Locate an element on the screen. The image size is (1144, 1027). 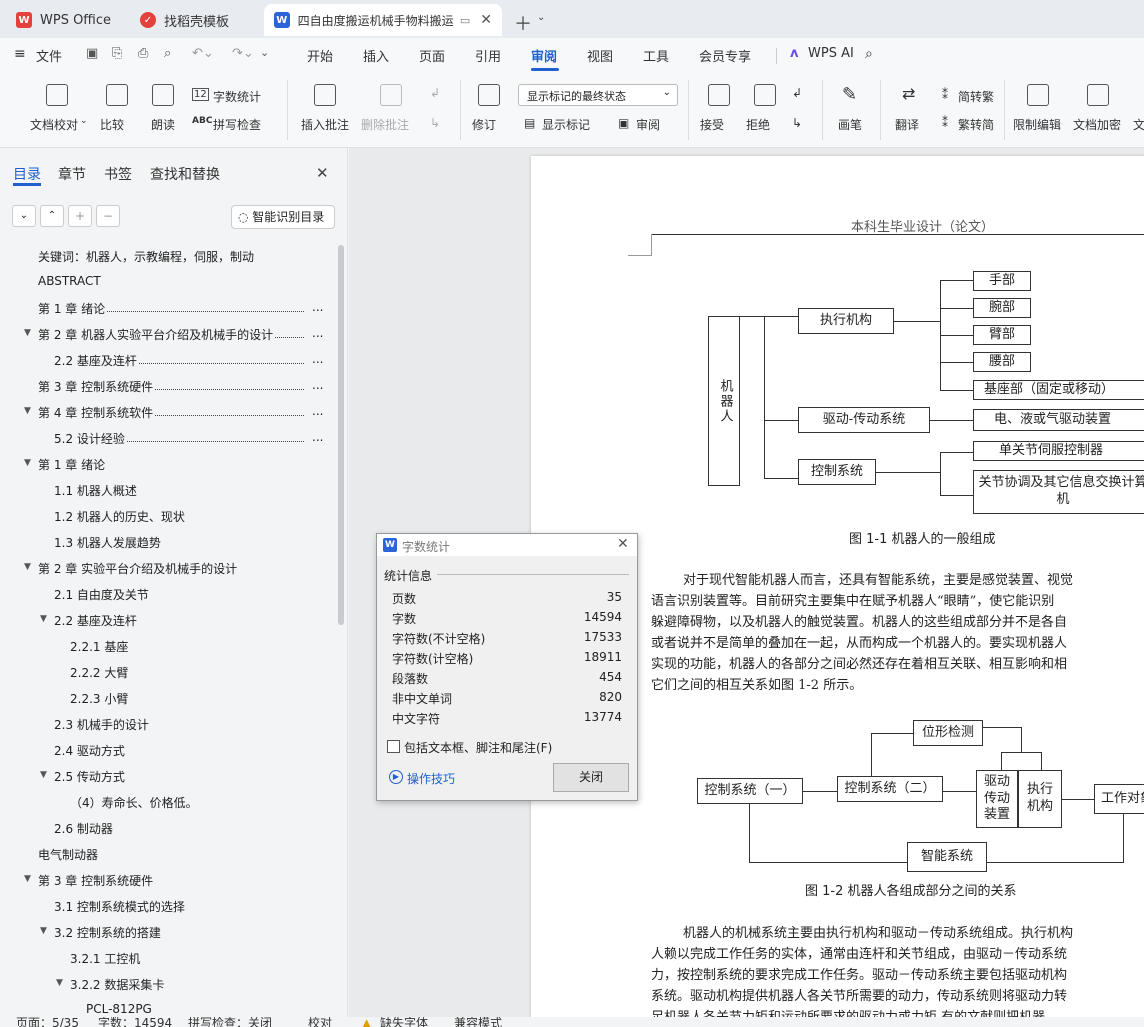
prev-revision-icon: ↲ is located at coordinates (797, 93).